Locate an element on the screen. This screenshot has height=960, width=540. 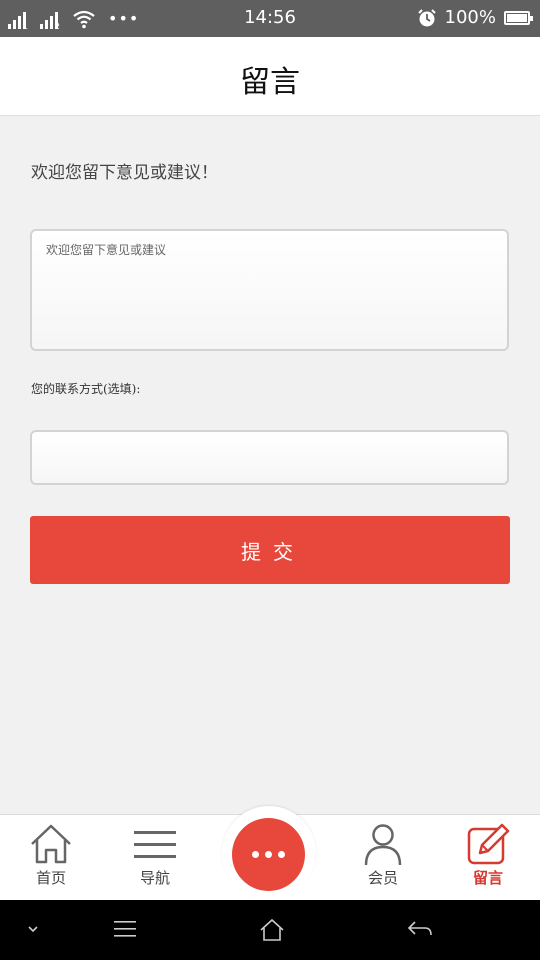
nav-item-home: 首页 is located at coordinates (51, 855).